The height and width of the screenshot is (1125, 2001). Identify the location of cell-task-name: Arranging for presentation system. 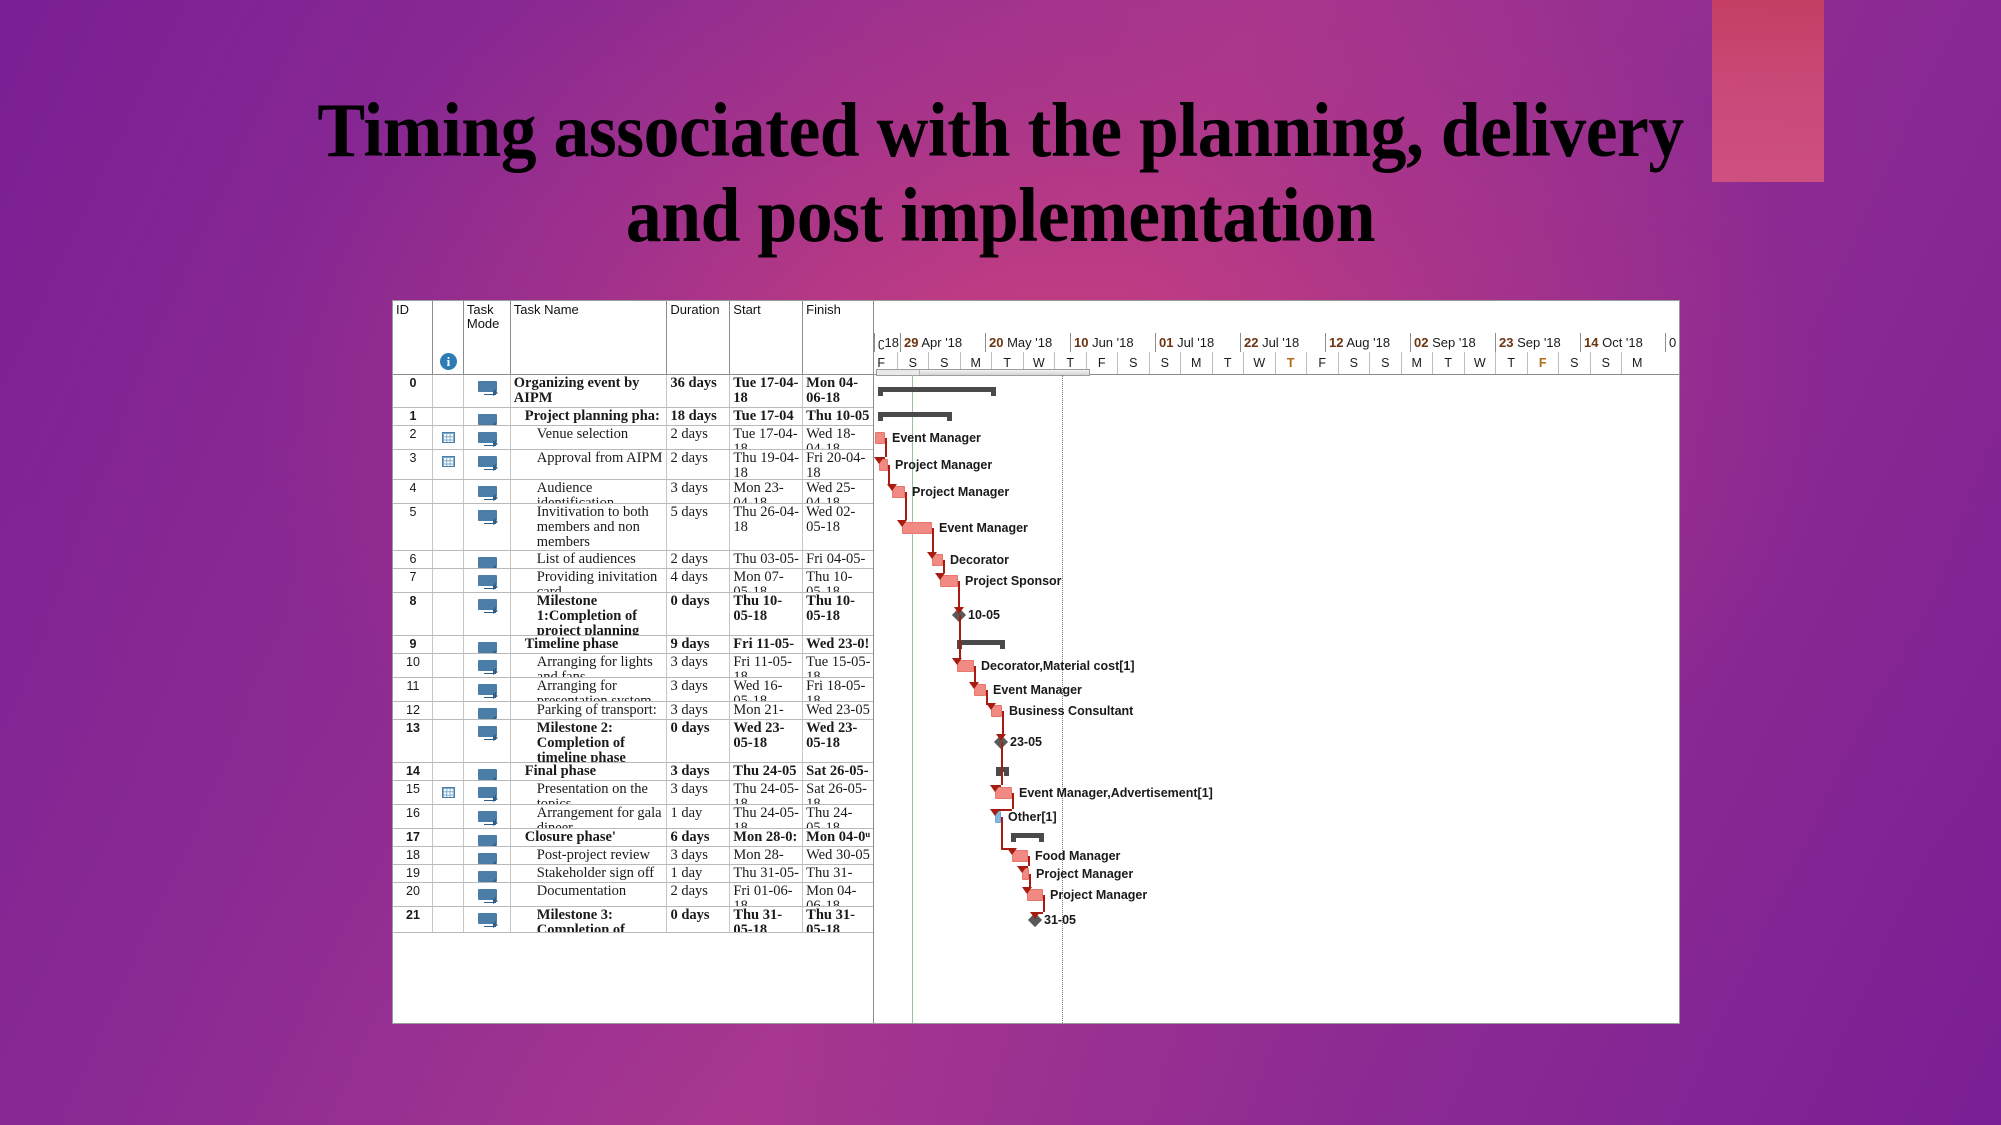
(589, 689).